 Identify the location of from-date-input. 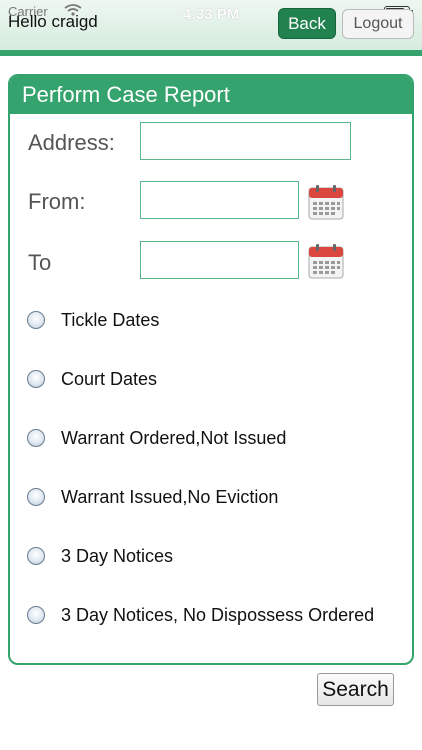
(219, 200).